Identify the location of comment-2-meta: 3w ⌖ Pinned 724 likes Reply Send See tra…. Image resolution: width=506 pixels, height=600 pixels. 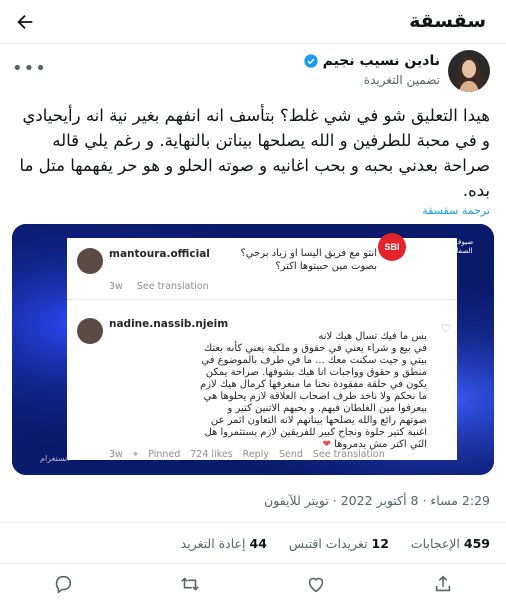
(247, 454).